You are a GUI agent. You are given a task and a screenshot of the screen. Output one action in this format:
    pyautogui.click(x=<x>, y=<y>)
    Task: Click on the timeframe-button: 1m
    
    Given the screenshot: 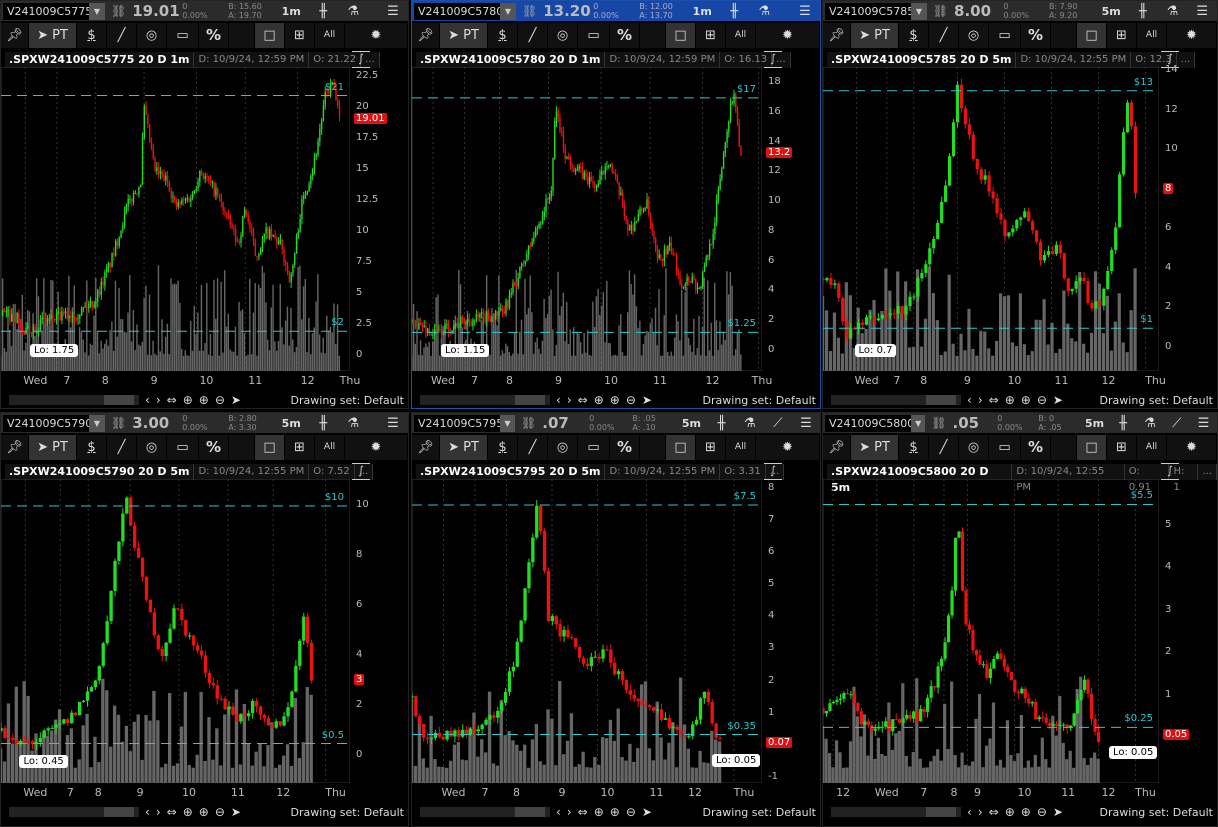 What is the action you would take?
    pyautogui.click(x=291, y=11)
    